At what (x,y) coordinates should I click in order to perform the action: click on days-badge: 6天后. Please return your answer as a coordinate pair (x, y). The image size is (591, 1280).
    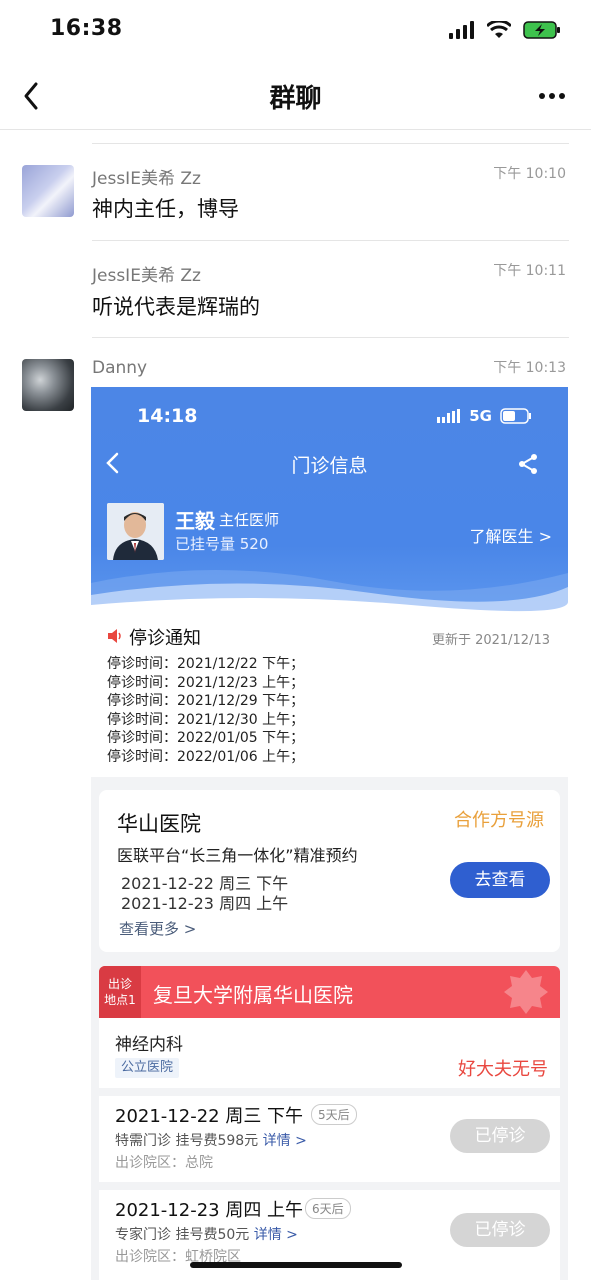
    Looking at the image, I should click on (328, 1208).